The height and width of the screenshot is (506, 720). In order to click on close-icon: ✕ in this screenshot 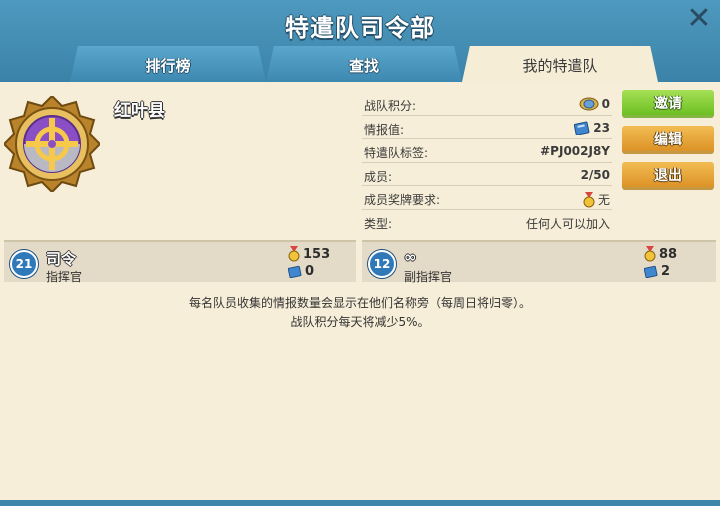, I will do `click(699, 19)`.